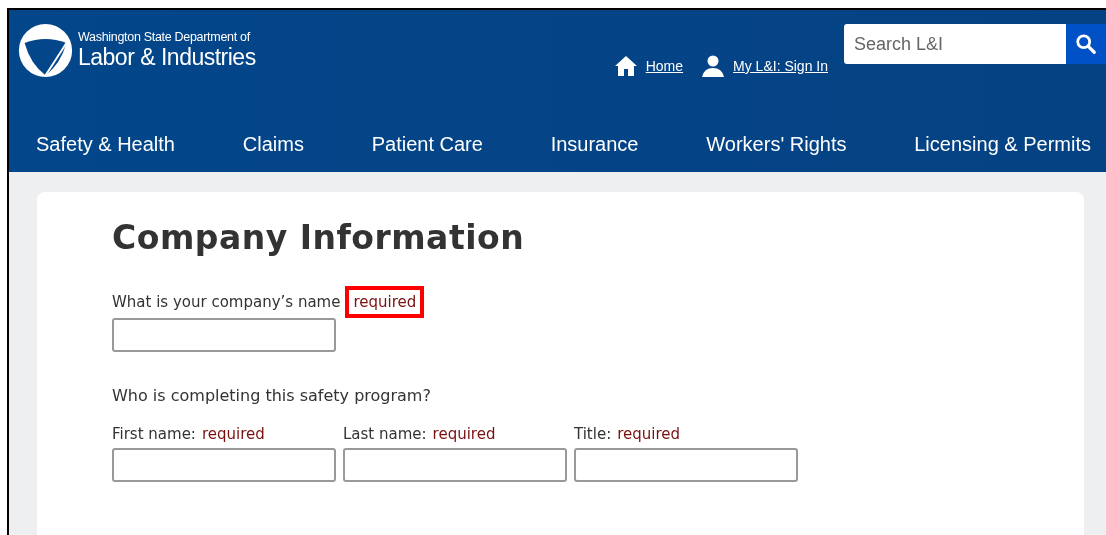 This screenshot has height=535, width=1106. I want to click on field-label: Last name:, so click(385, 434).